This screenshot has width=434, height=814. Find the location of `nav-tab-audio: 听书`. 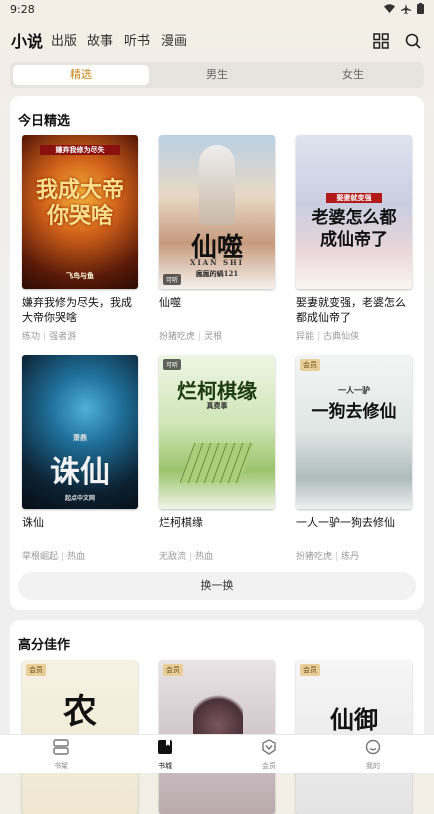

nav-tab-audio: 听书 is located at coordinates (137, 39).